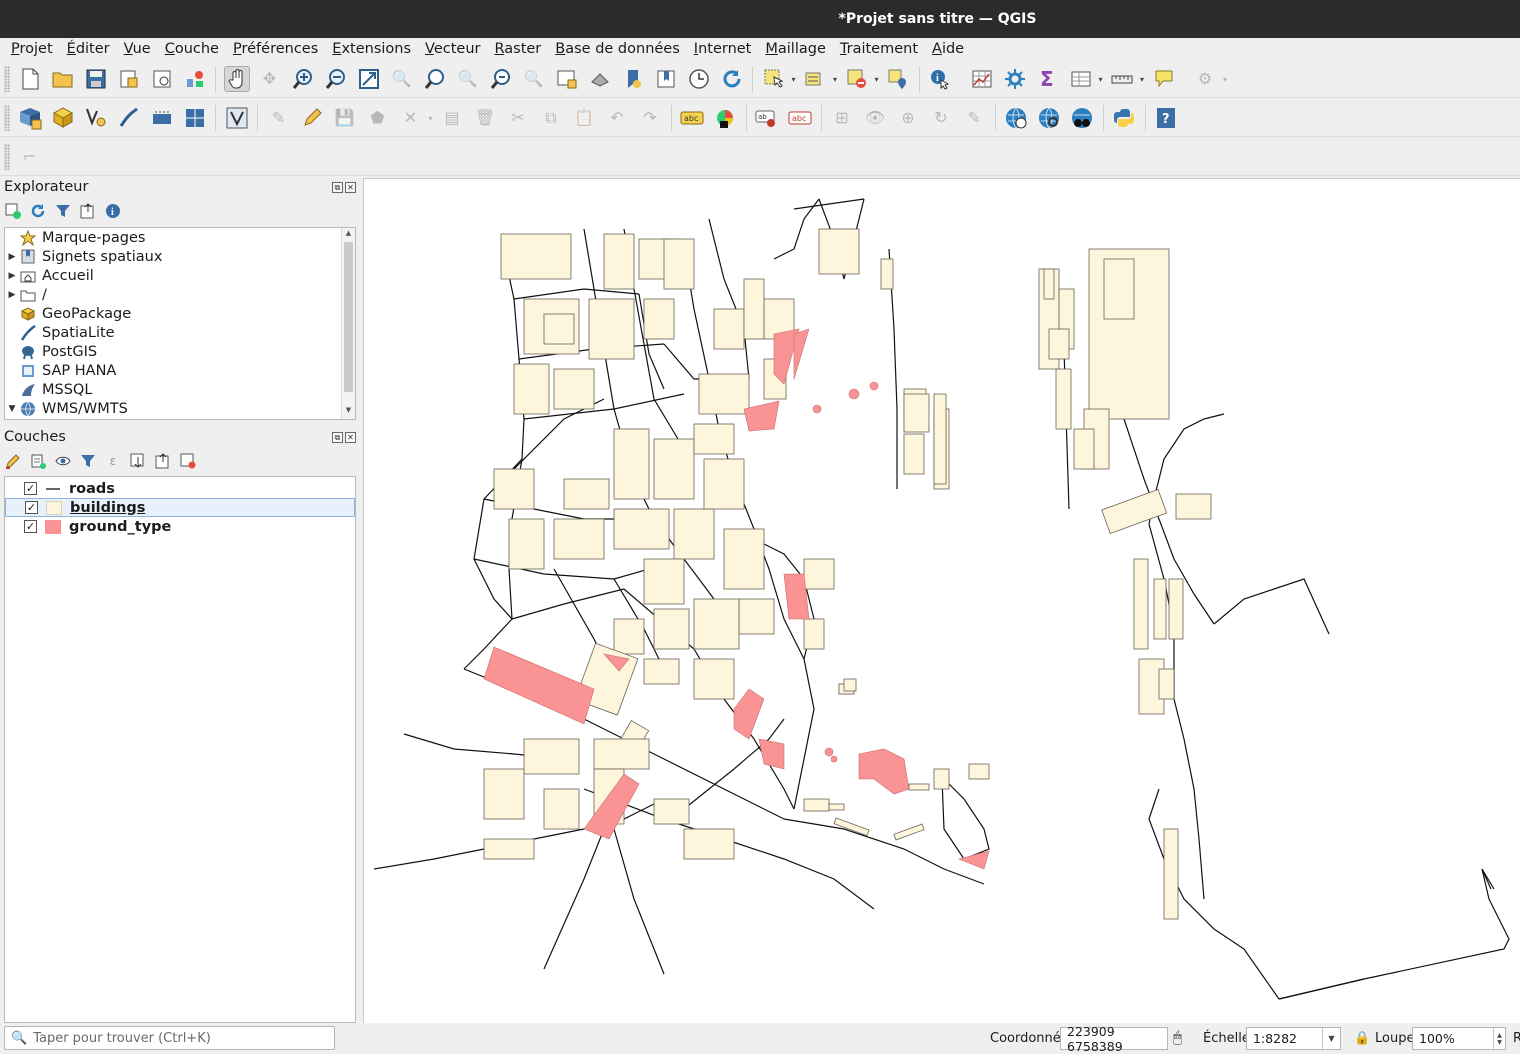  What do you see at coordinates (336, 79) in the screenshot?
I see `zoom-out-icon` at bounding box center [336, 79].